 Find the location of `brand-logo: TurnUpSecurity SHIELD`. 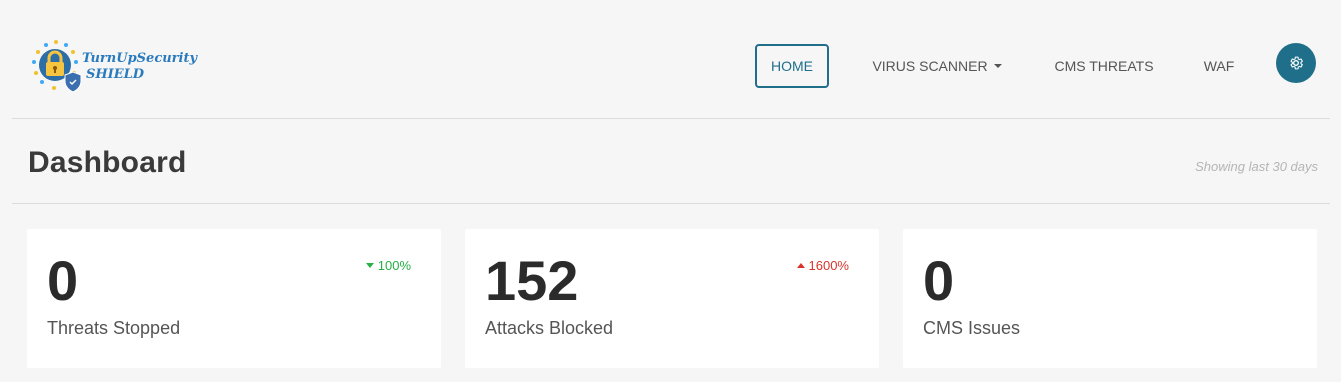

brand-logo: TurnUpSecurity SHIELD is located at coordinates (113, 68).